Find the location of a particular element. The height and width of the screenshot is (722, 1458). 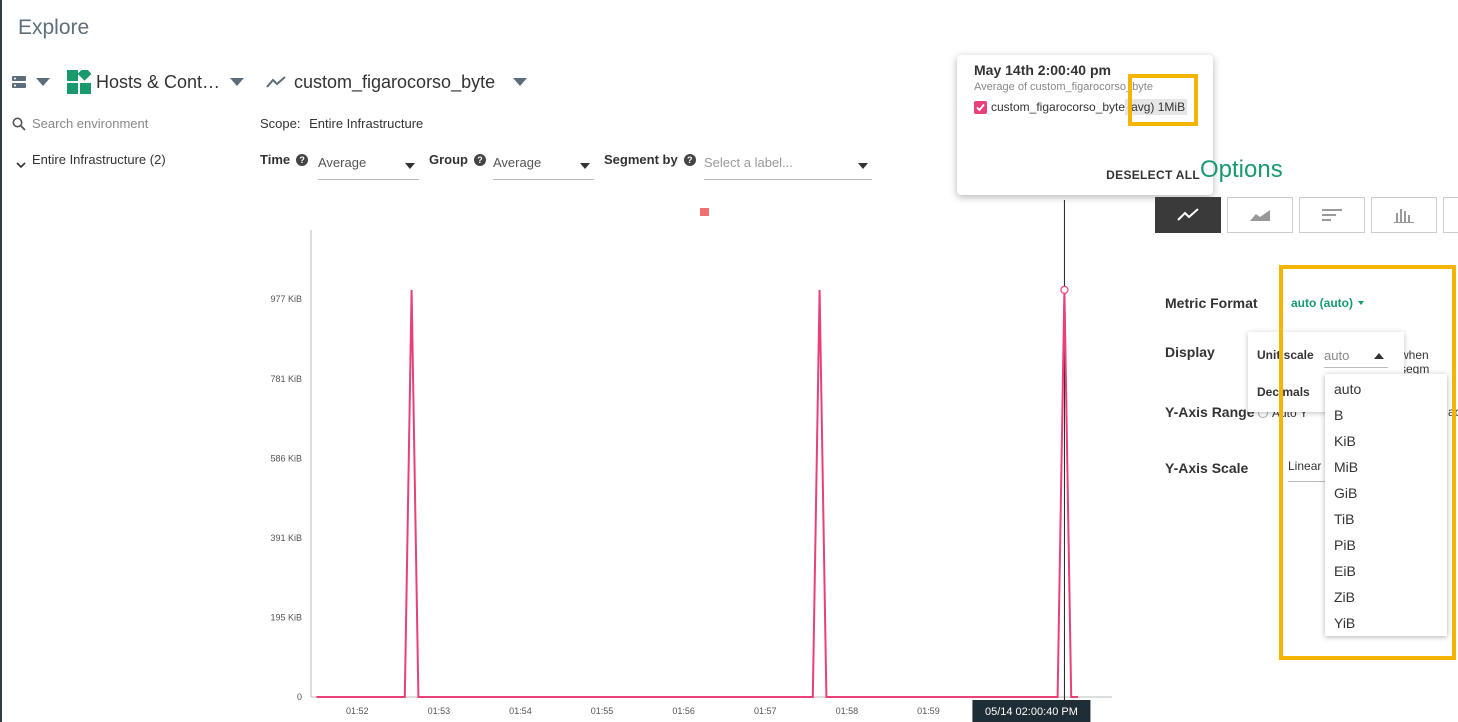

window-frame-left is located at coordinates (1, 361).